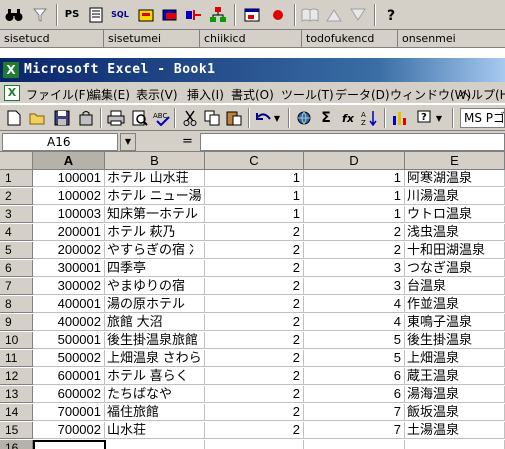  I want to click on workbook-icon: X, so click(12, 93).